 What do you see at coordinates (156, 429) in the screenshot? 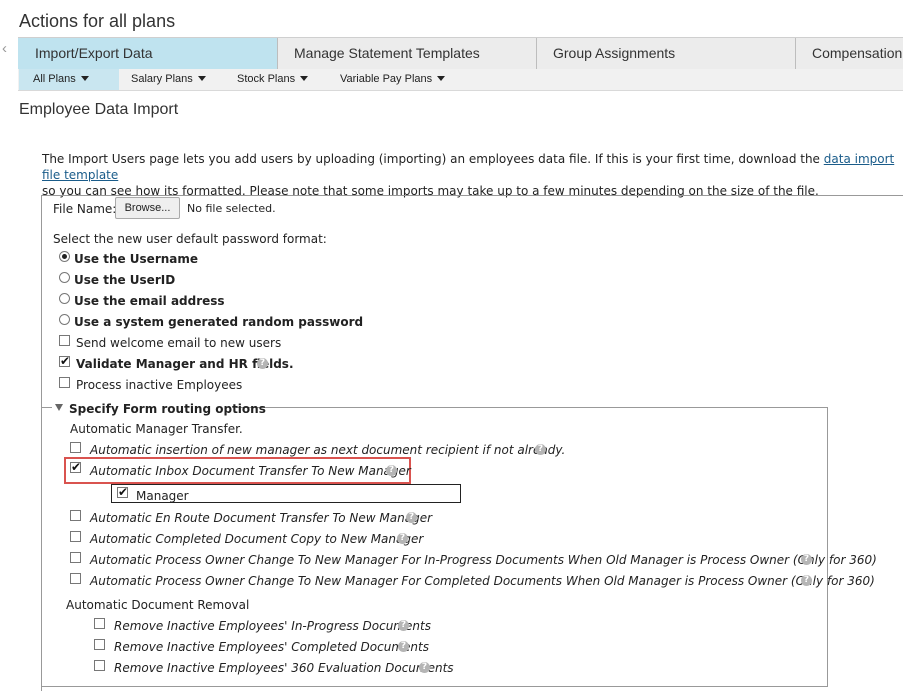
I see `transfer-heading: Automatic Manager Transfer.` at bounding box center [156, 429].